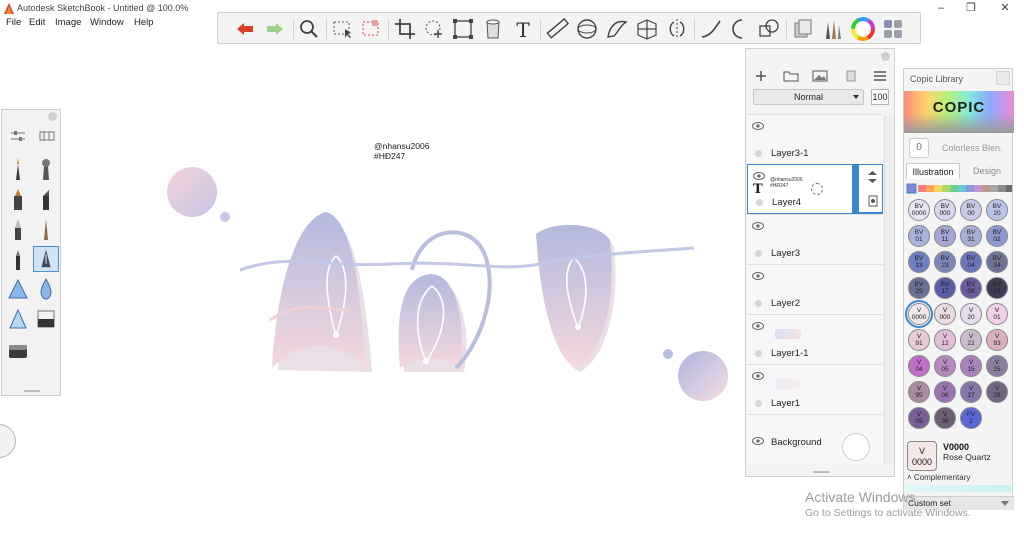 The width and height of the screenshot is (1024, 536). I want to click on copic-swatch: V 000, so click(945, 314).